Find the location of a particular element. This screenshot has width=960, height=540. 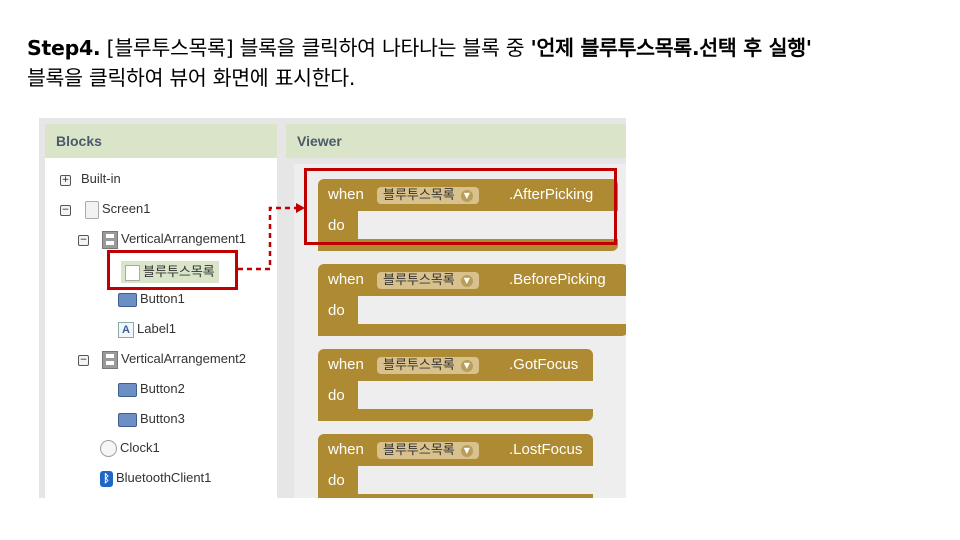

listpicker-highlight-box is located at coordinates (172, 270).